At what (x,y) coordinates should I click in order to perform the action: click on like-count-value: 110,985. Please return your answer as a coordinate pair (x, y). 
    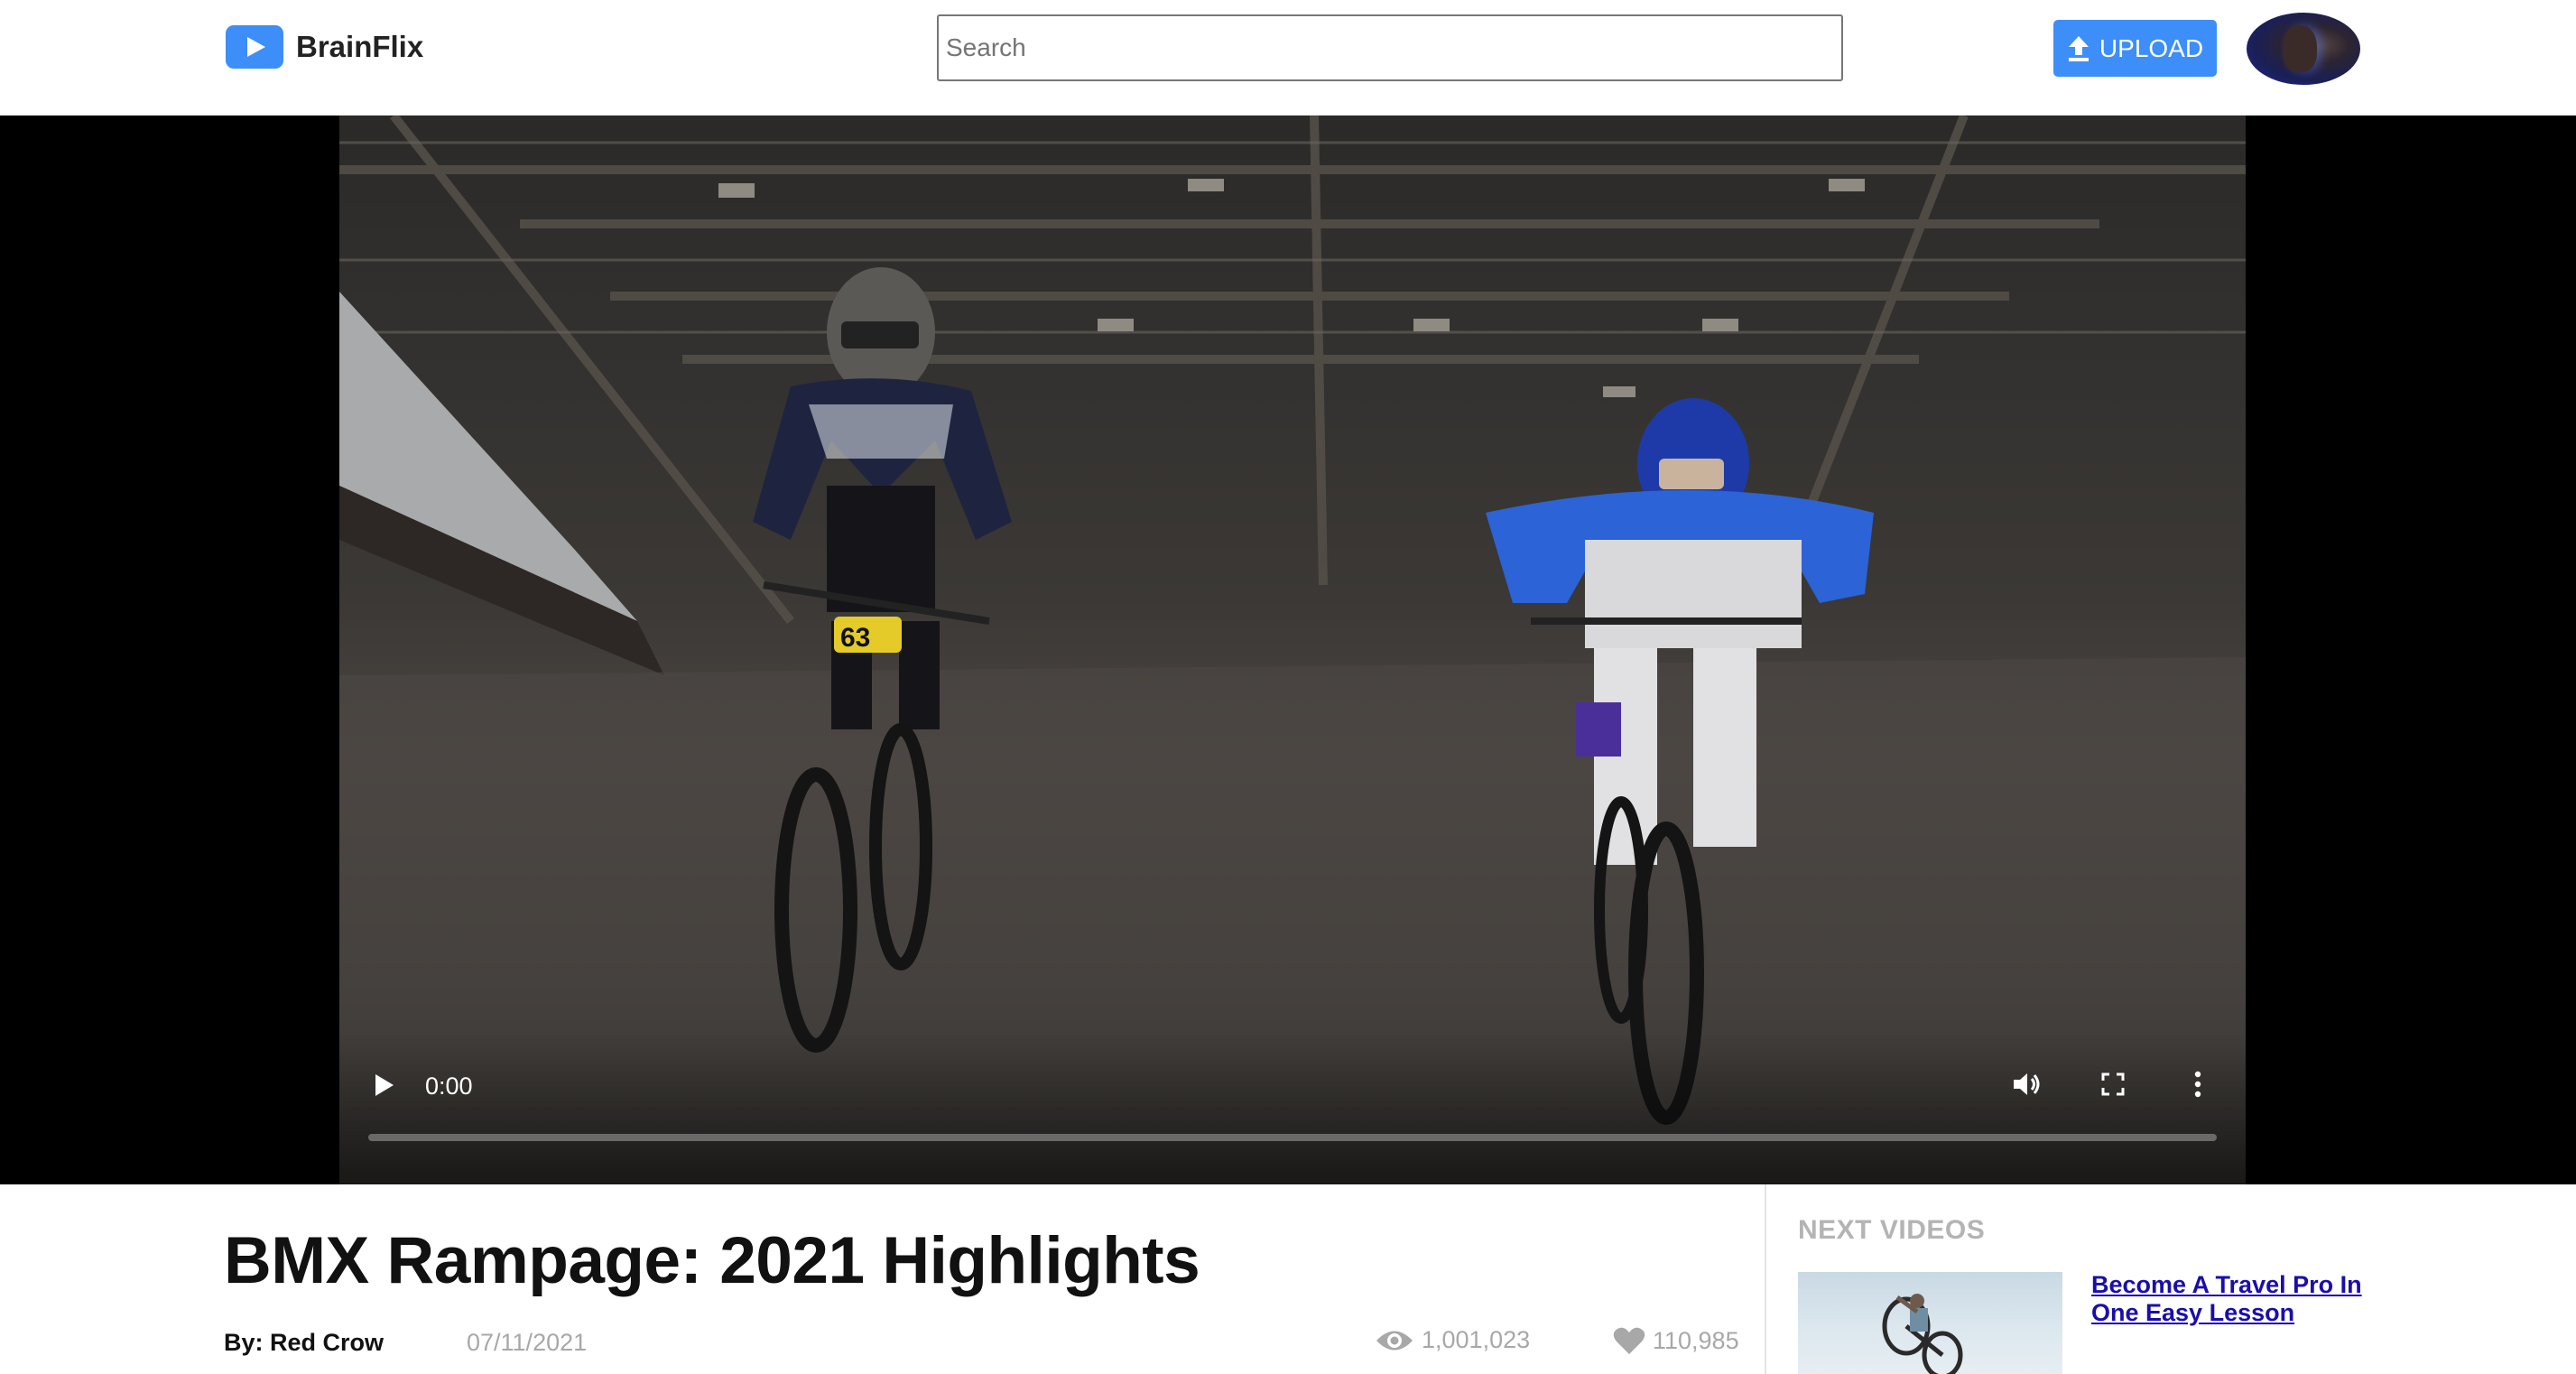
    Looking at the image, I should click on (1696, 1340).